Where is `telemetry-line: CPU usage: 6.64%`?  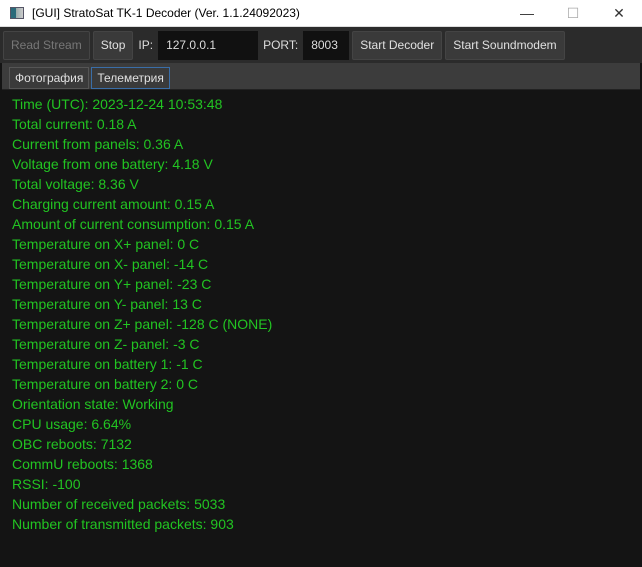
telemetry-line: CPU usage: 6.64% is located at coordinates (72, 424).